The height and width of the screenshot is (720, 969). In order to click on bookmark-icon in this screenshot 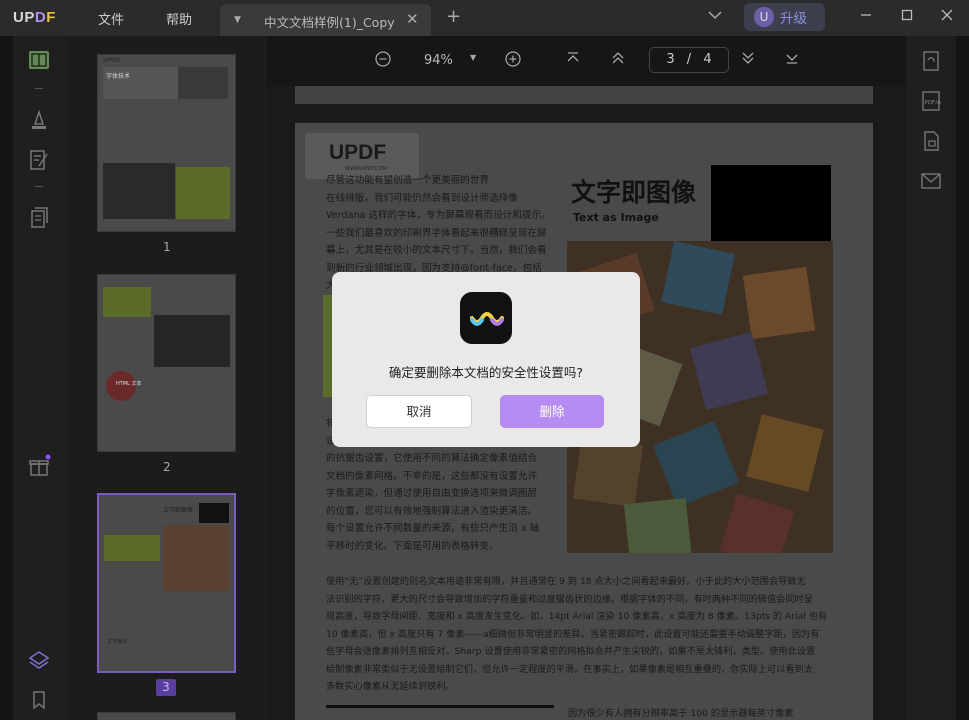, I will do `click(39, 700)`.